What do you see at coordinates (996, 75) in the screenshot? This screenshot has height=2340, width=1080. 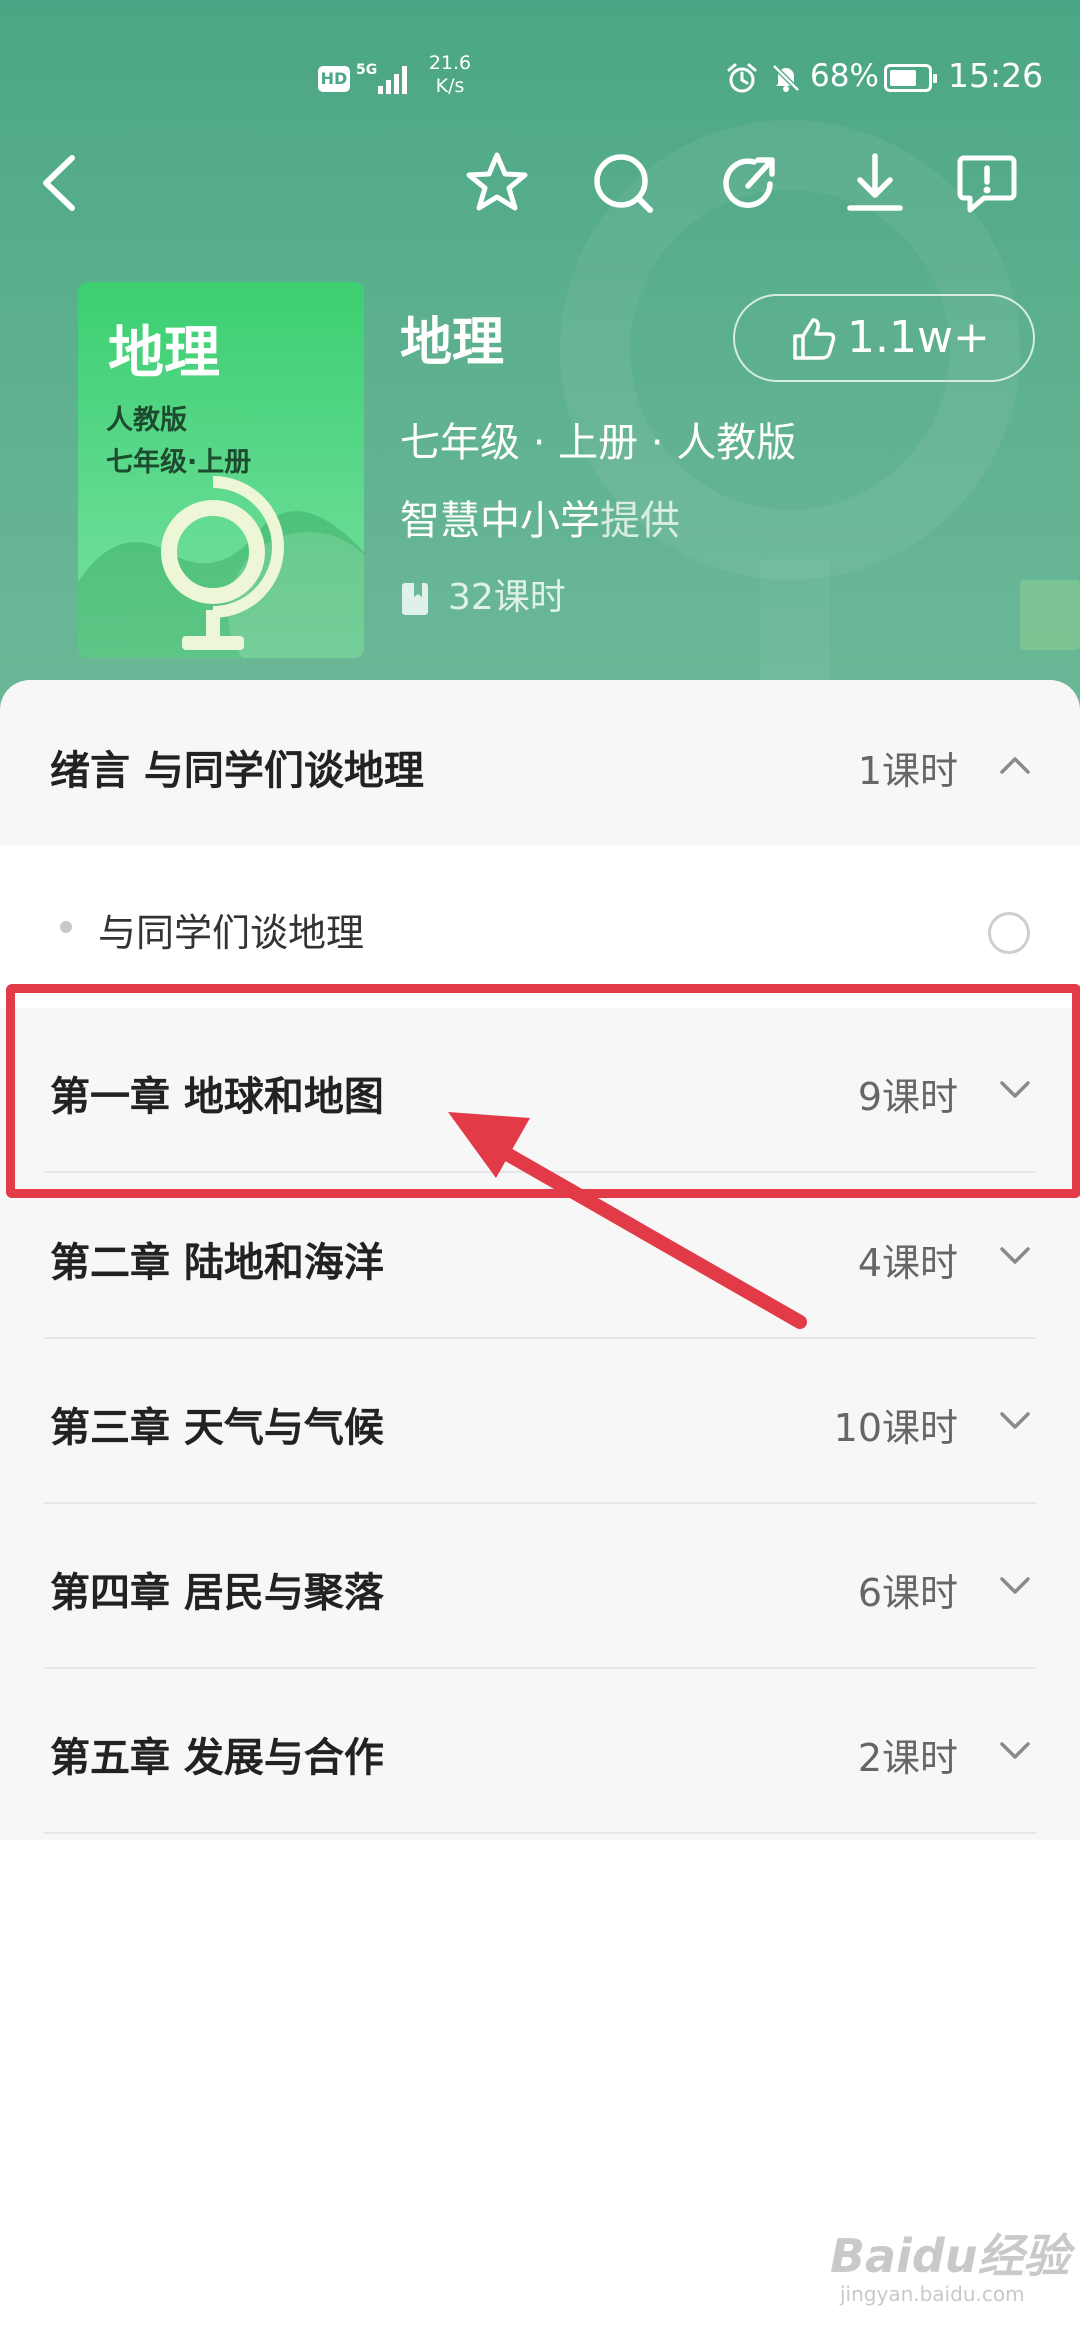 I see `clock: 15:26` at bounding box center [996, 75].